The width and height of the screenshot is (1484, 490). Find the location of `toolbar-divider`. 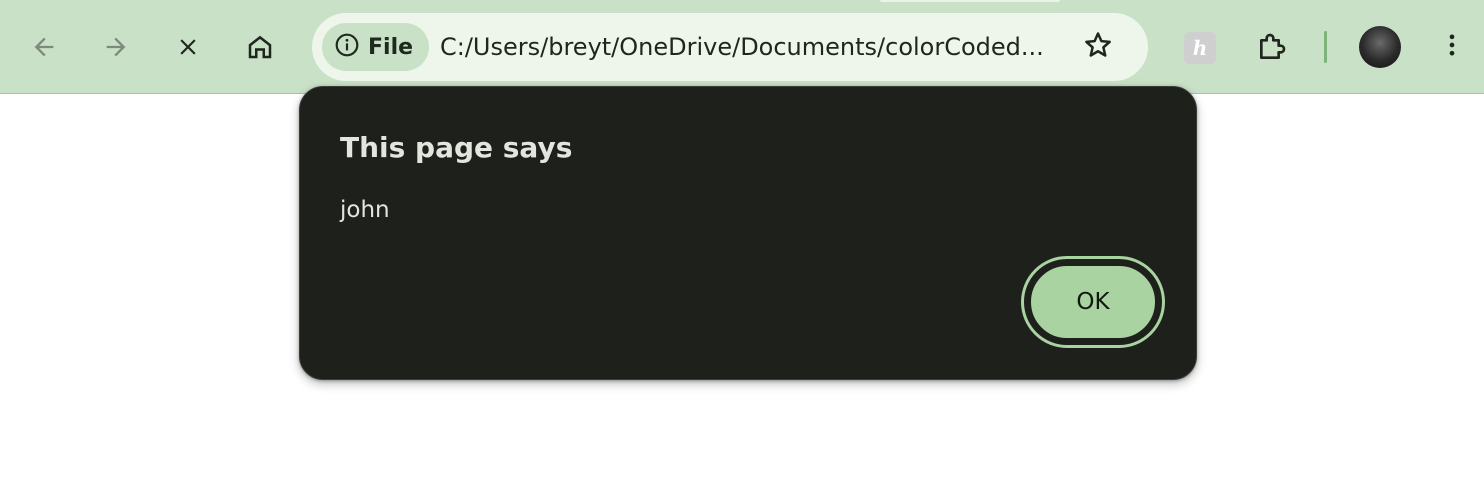

toolbar-divider is located at coordinates (1325, 47).